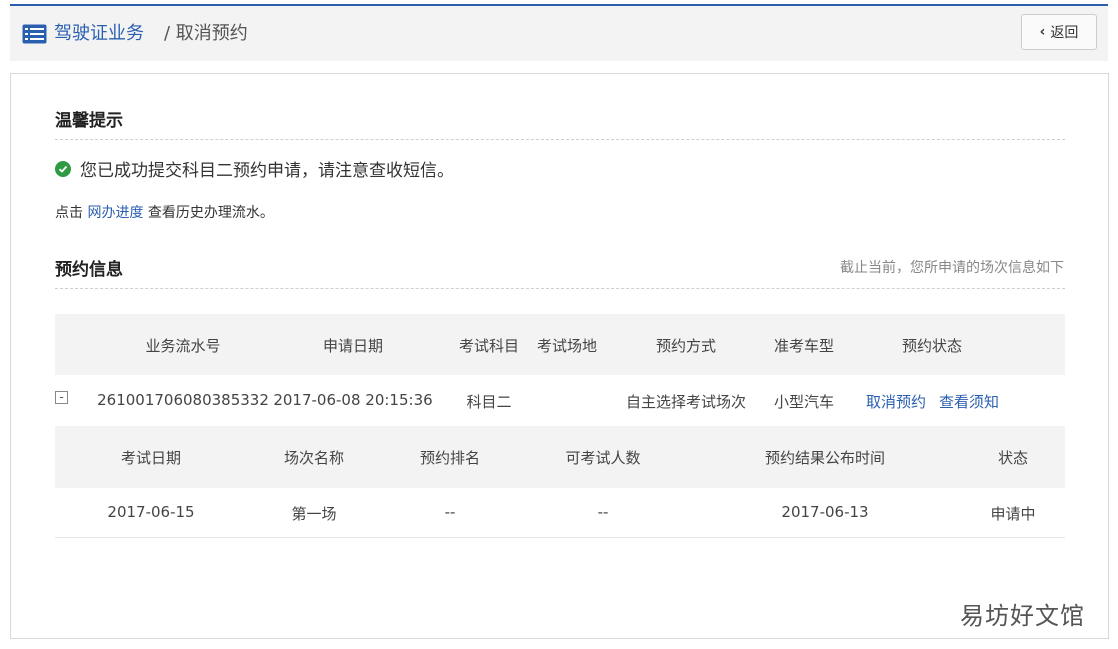  Describe the element at coordinates (314, 458) in the screenshot. I see `column-header-session-name: 场次名称` at that location.